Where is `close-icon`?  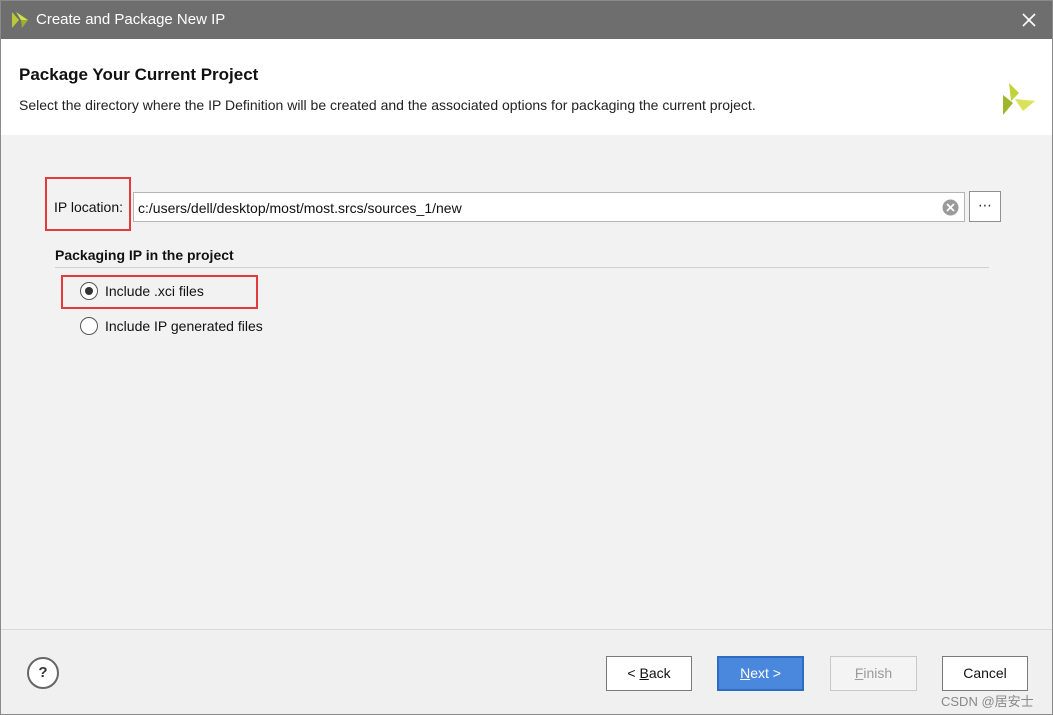
close-icon is located at coordinates (1029, 20).